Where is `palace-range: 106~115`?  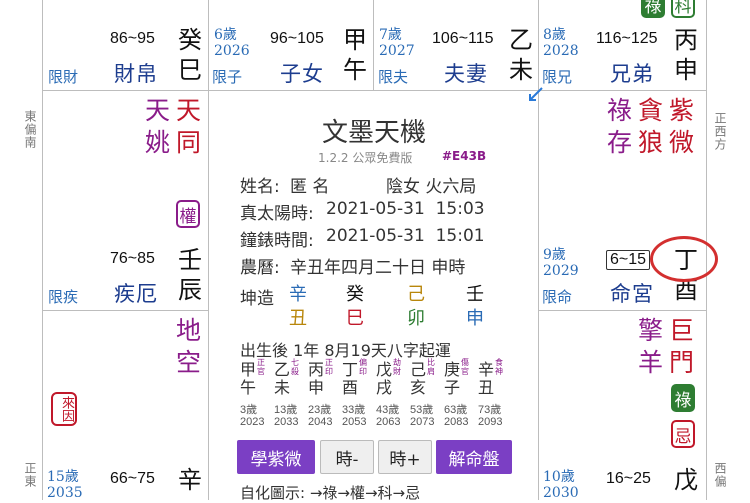
palace-range: 106~115 is located at coordinates (463, 38).